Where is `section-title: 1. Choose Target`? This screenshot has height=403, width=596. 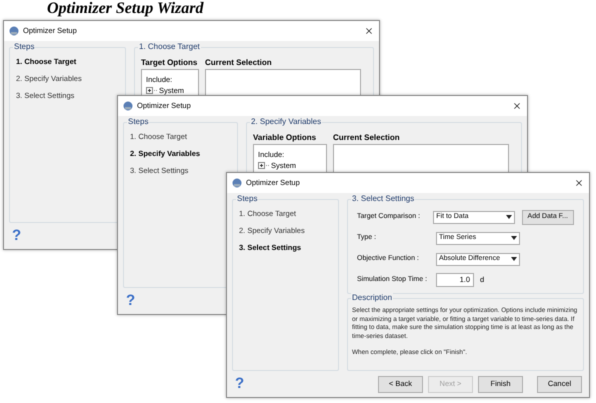 section-title: 1. Choose Target is located at coordinates (169, 47).